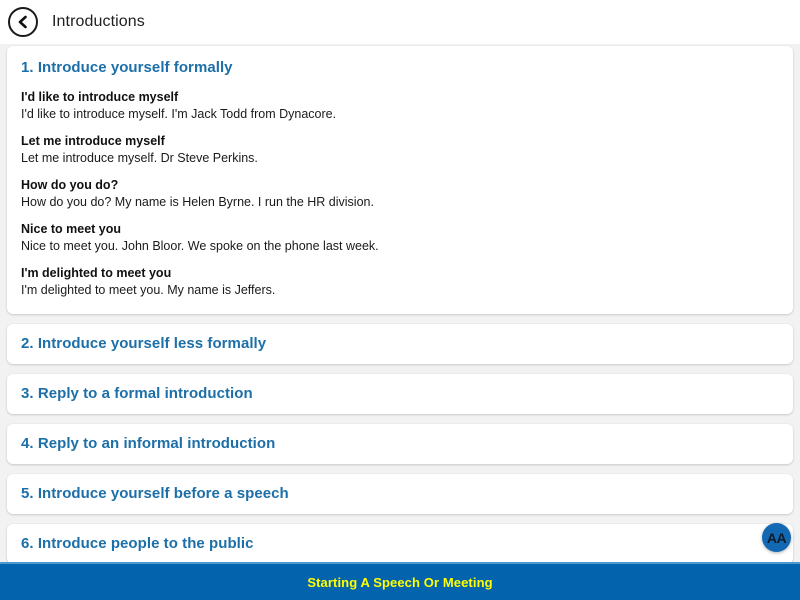 This screenshot has height=600, width=800. I want to click on section-title-1: 1. Introduce yourself formally, so click(400, 67).